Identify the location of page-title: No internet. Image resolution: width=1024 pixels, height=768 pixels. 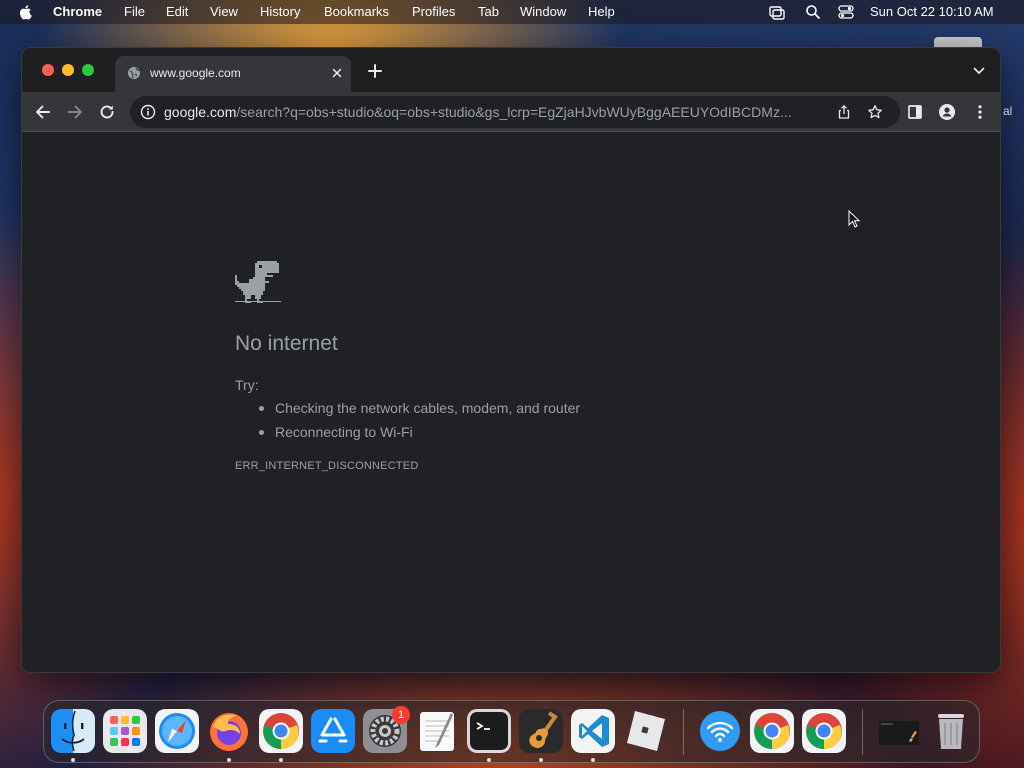
(286, 343).